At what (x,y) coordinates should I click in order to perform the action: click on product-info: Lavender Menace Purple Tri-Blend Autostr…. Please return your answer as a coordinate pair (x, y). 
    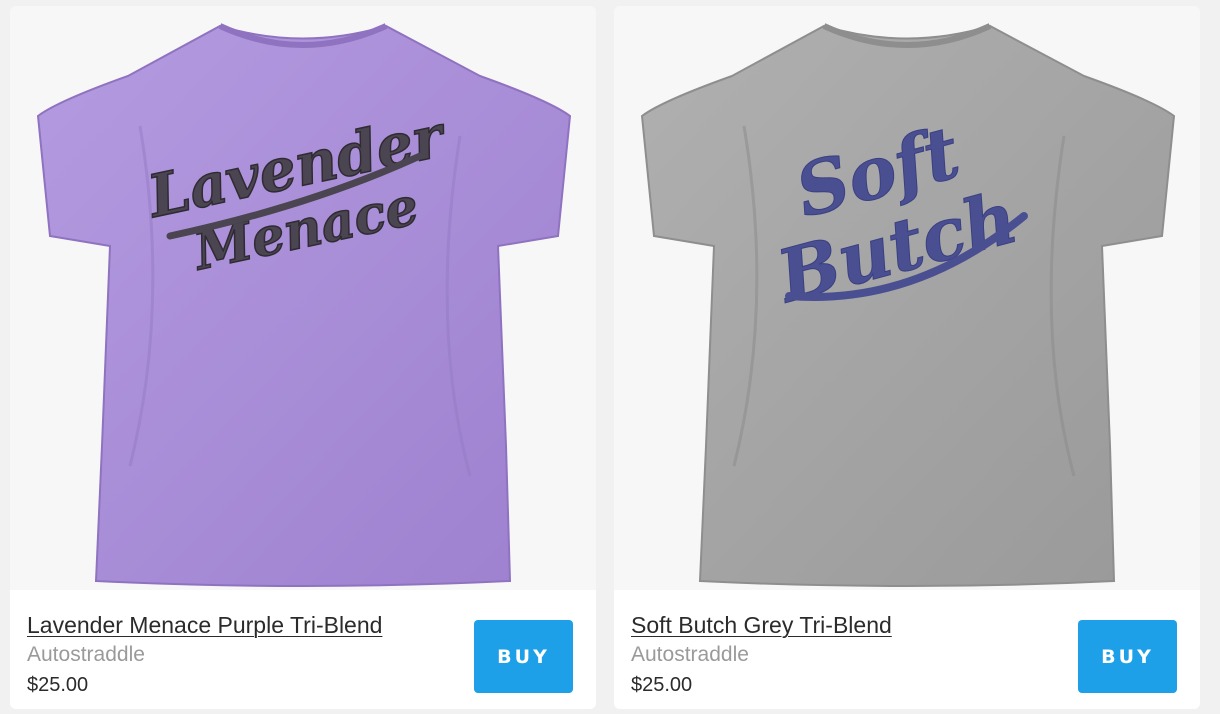
    Looking at the image, I should click on (303, 649).